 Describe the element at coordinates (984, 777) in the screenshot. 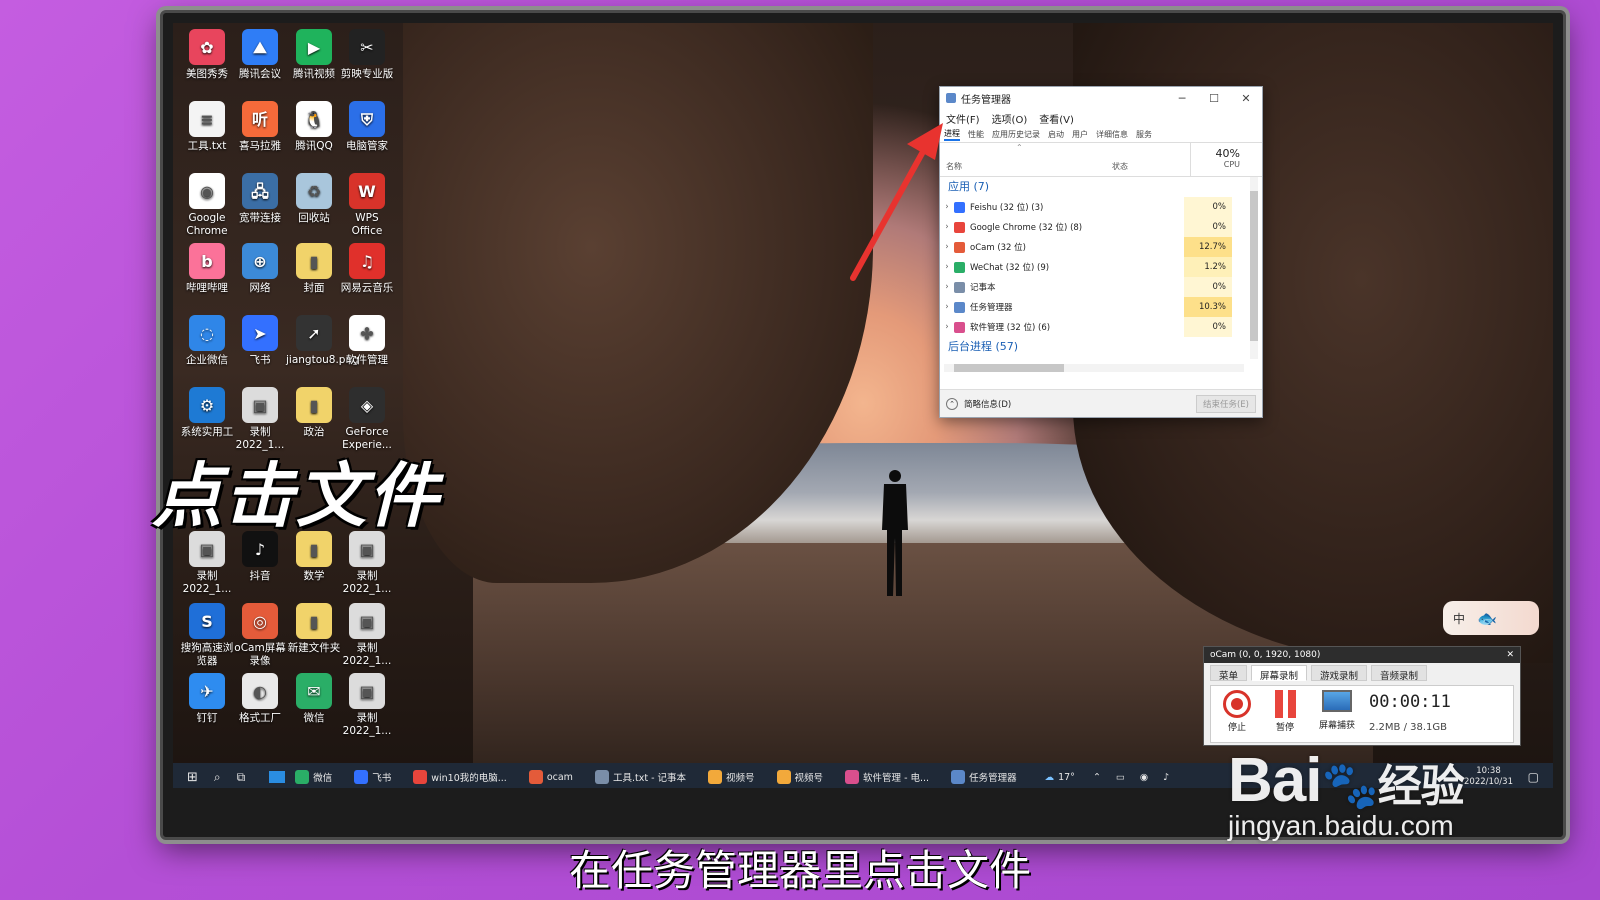

I see `taskbar-item: 任务管理器` at that location.